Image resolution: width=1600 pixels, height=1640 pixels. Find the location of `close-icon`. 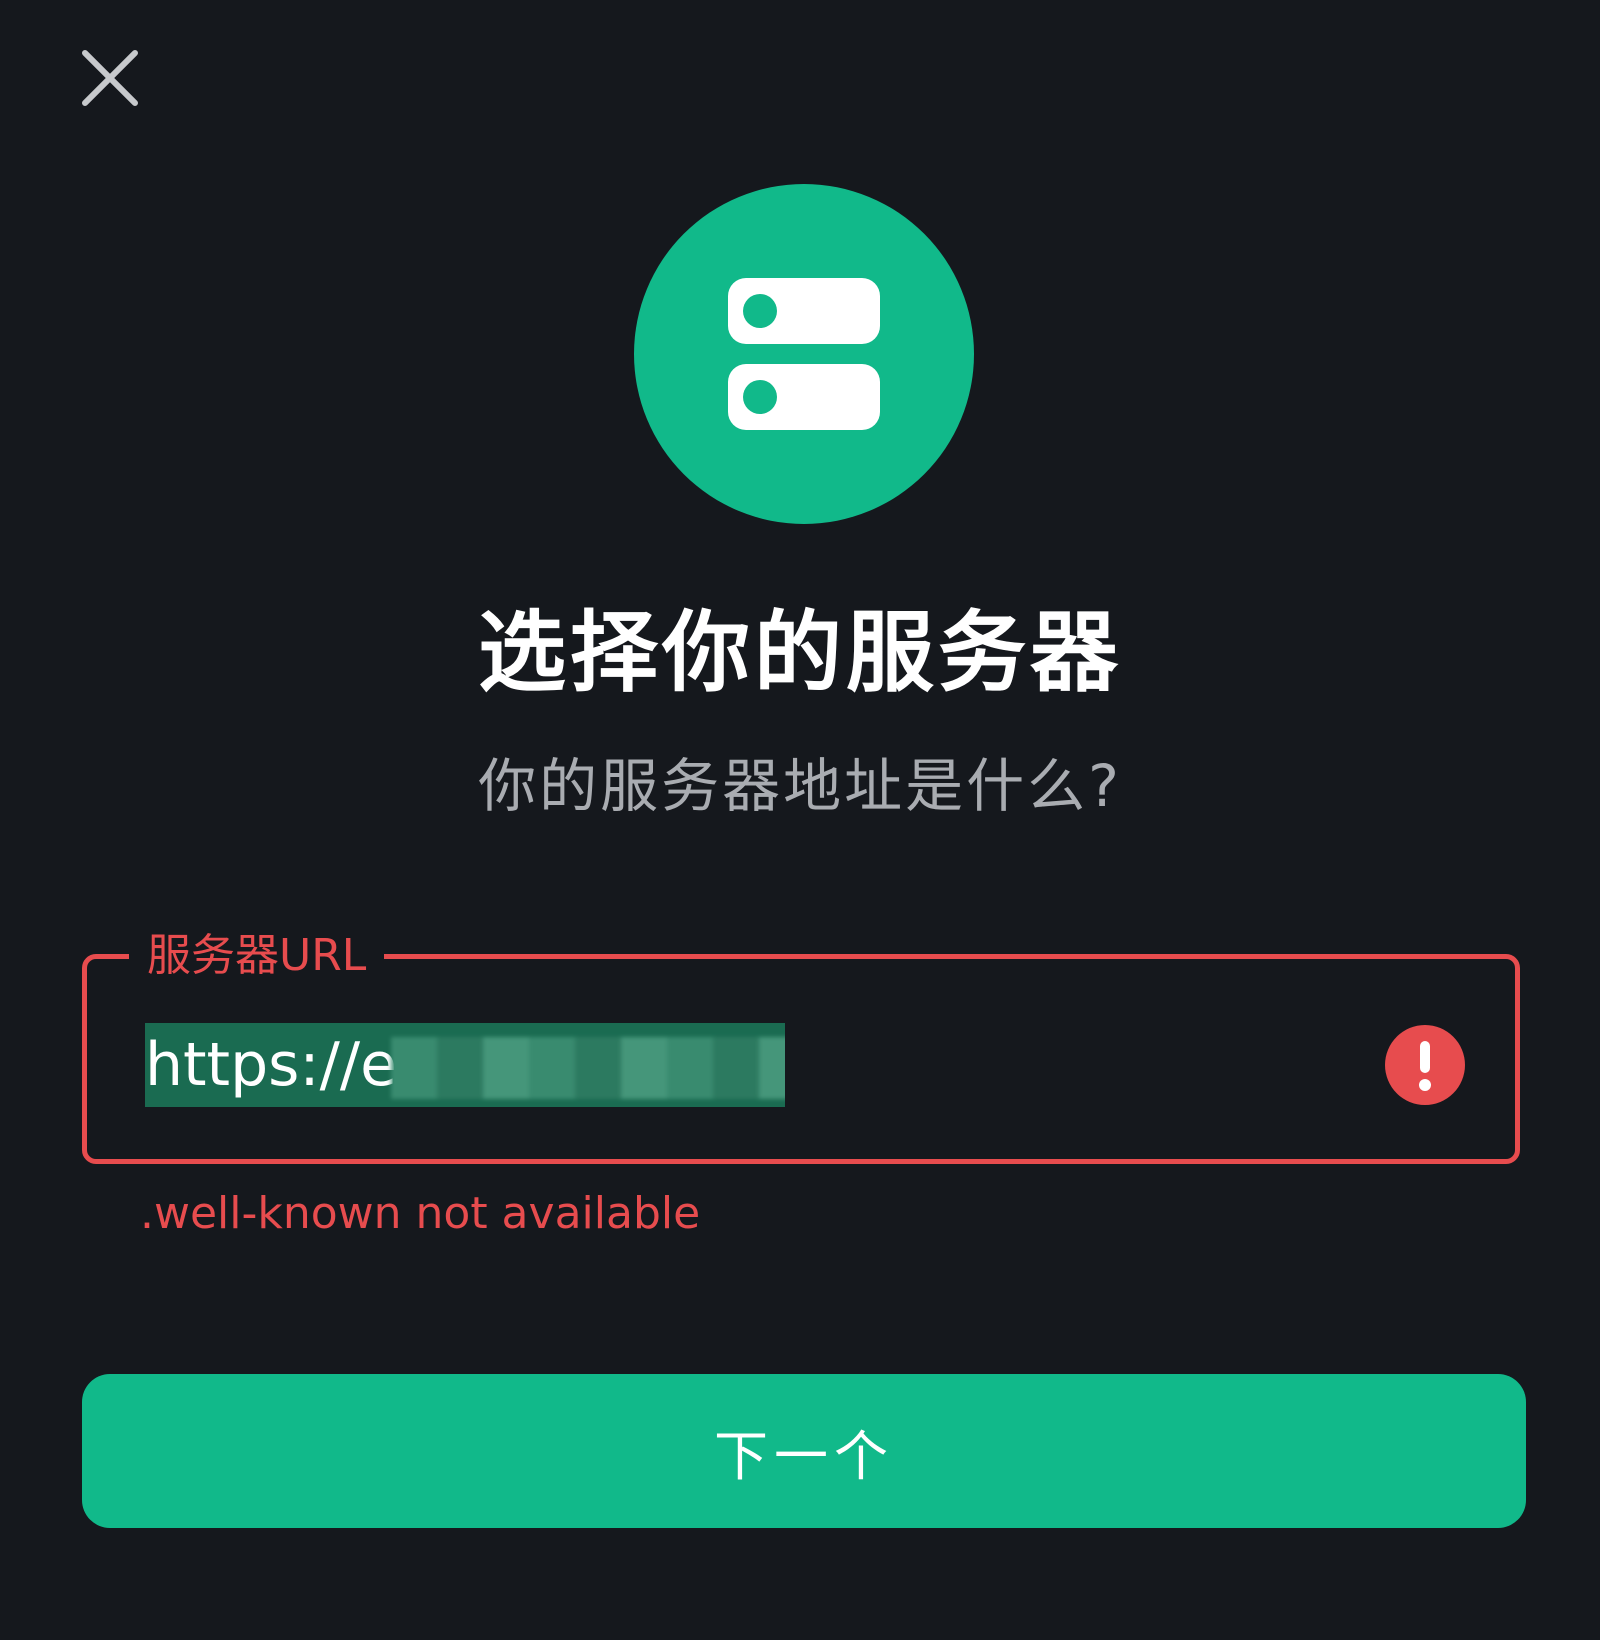

close-icon is located at coordinates (110, 78).